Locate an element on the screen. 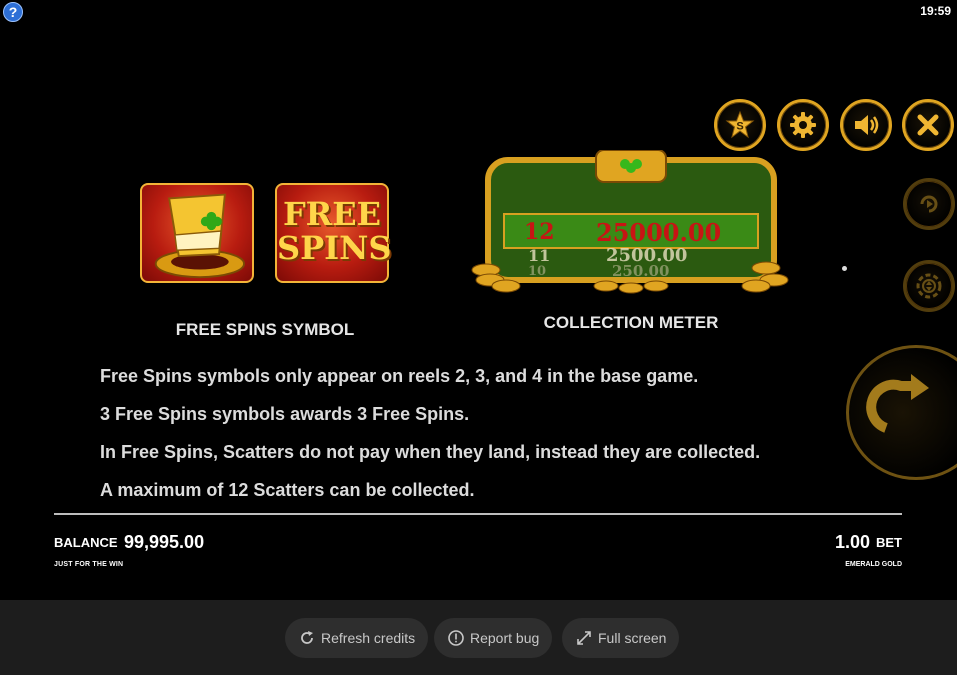 The image size is (957, 675). bet-button is located at coordinates (929, 286).